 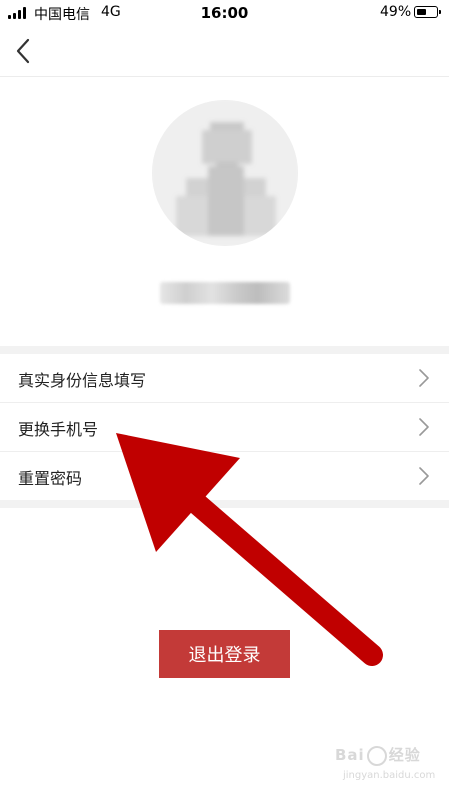 I want to click on avatar, so click(x=225, y=173).